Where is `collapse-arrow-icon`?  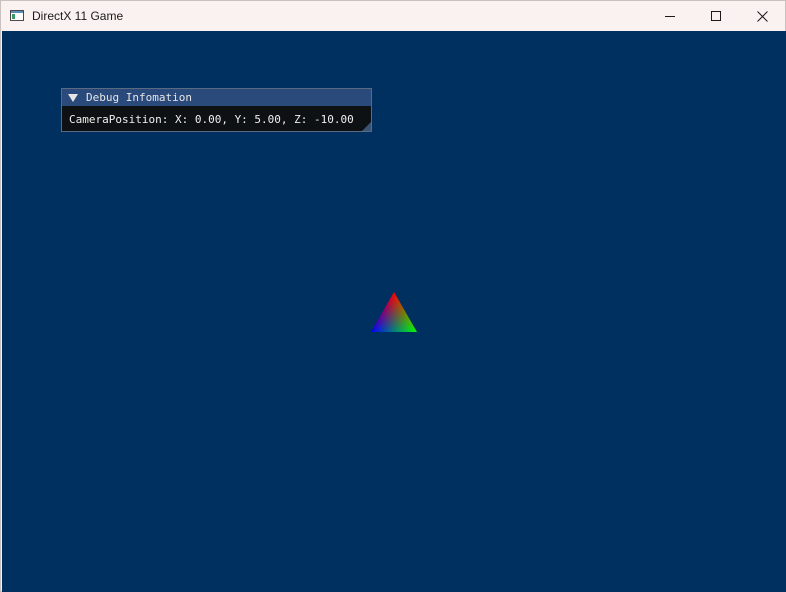 collapse-arrow-icon is located at coordinates (73, 98).